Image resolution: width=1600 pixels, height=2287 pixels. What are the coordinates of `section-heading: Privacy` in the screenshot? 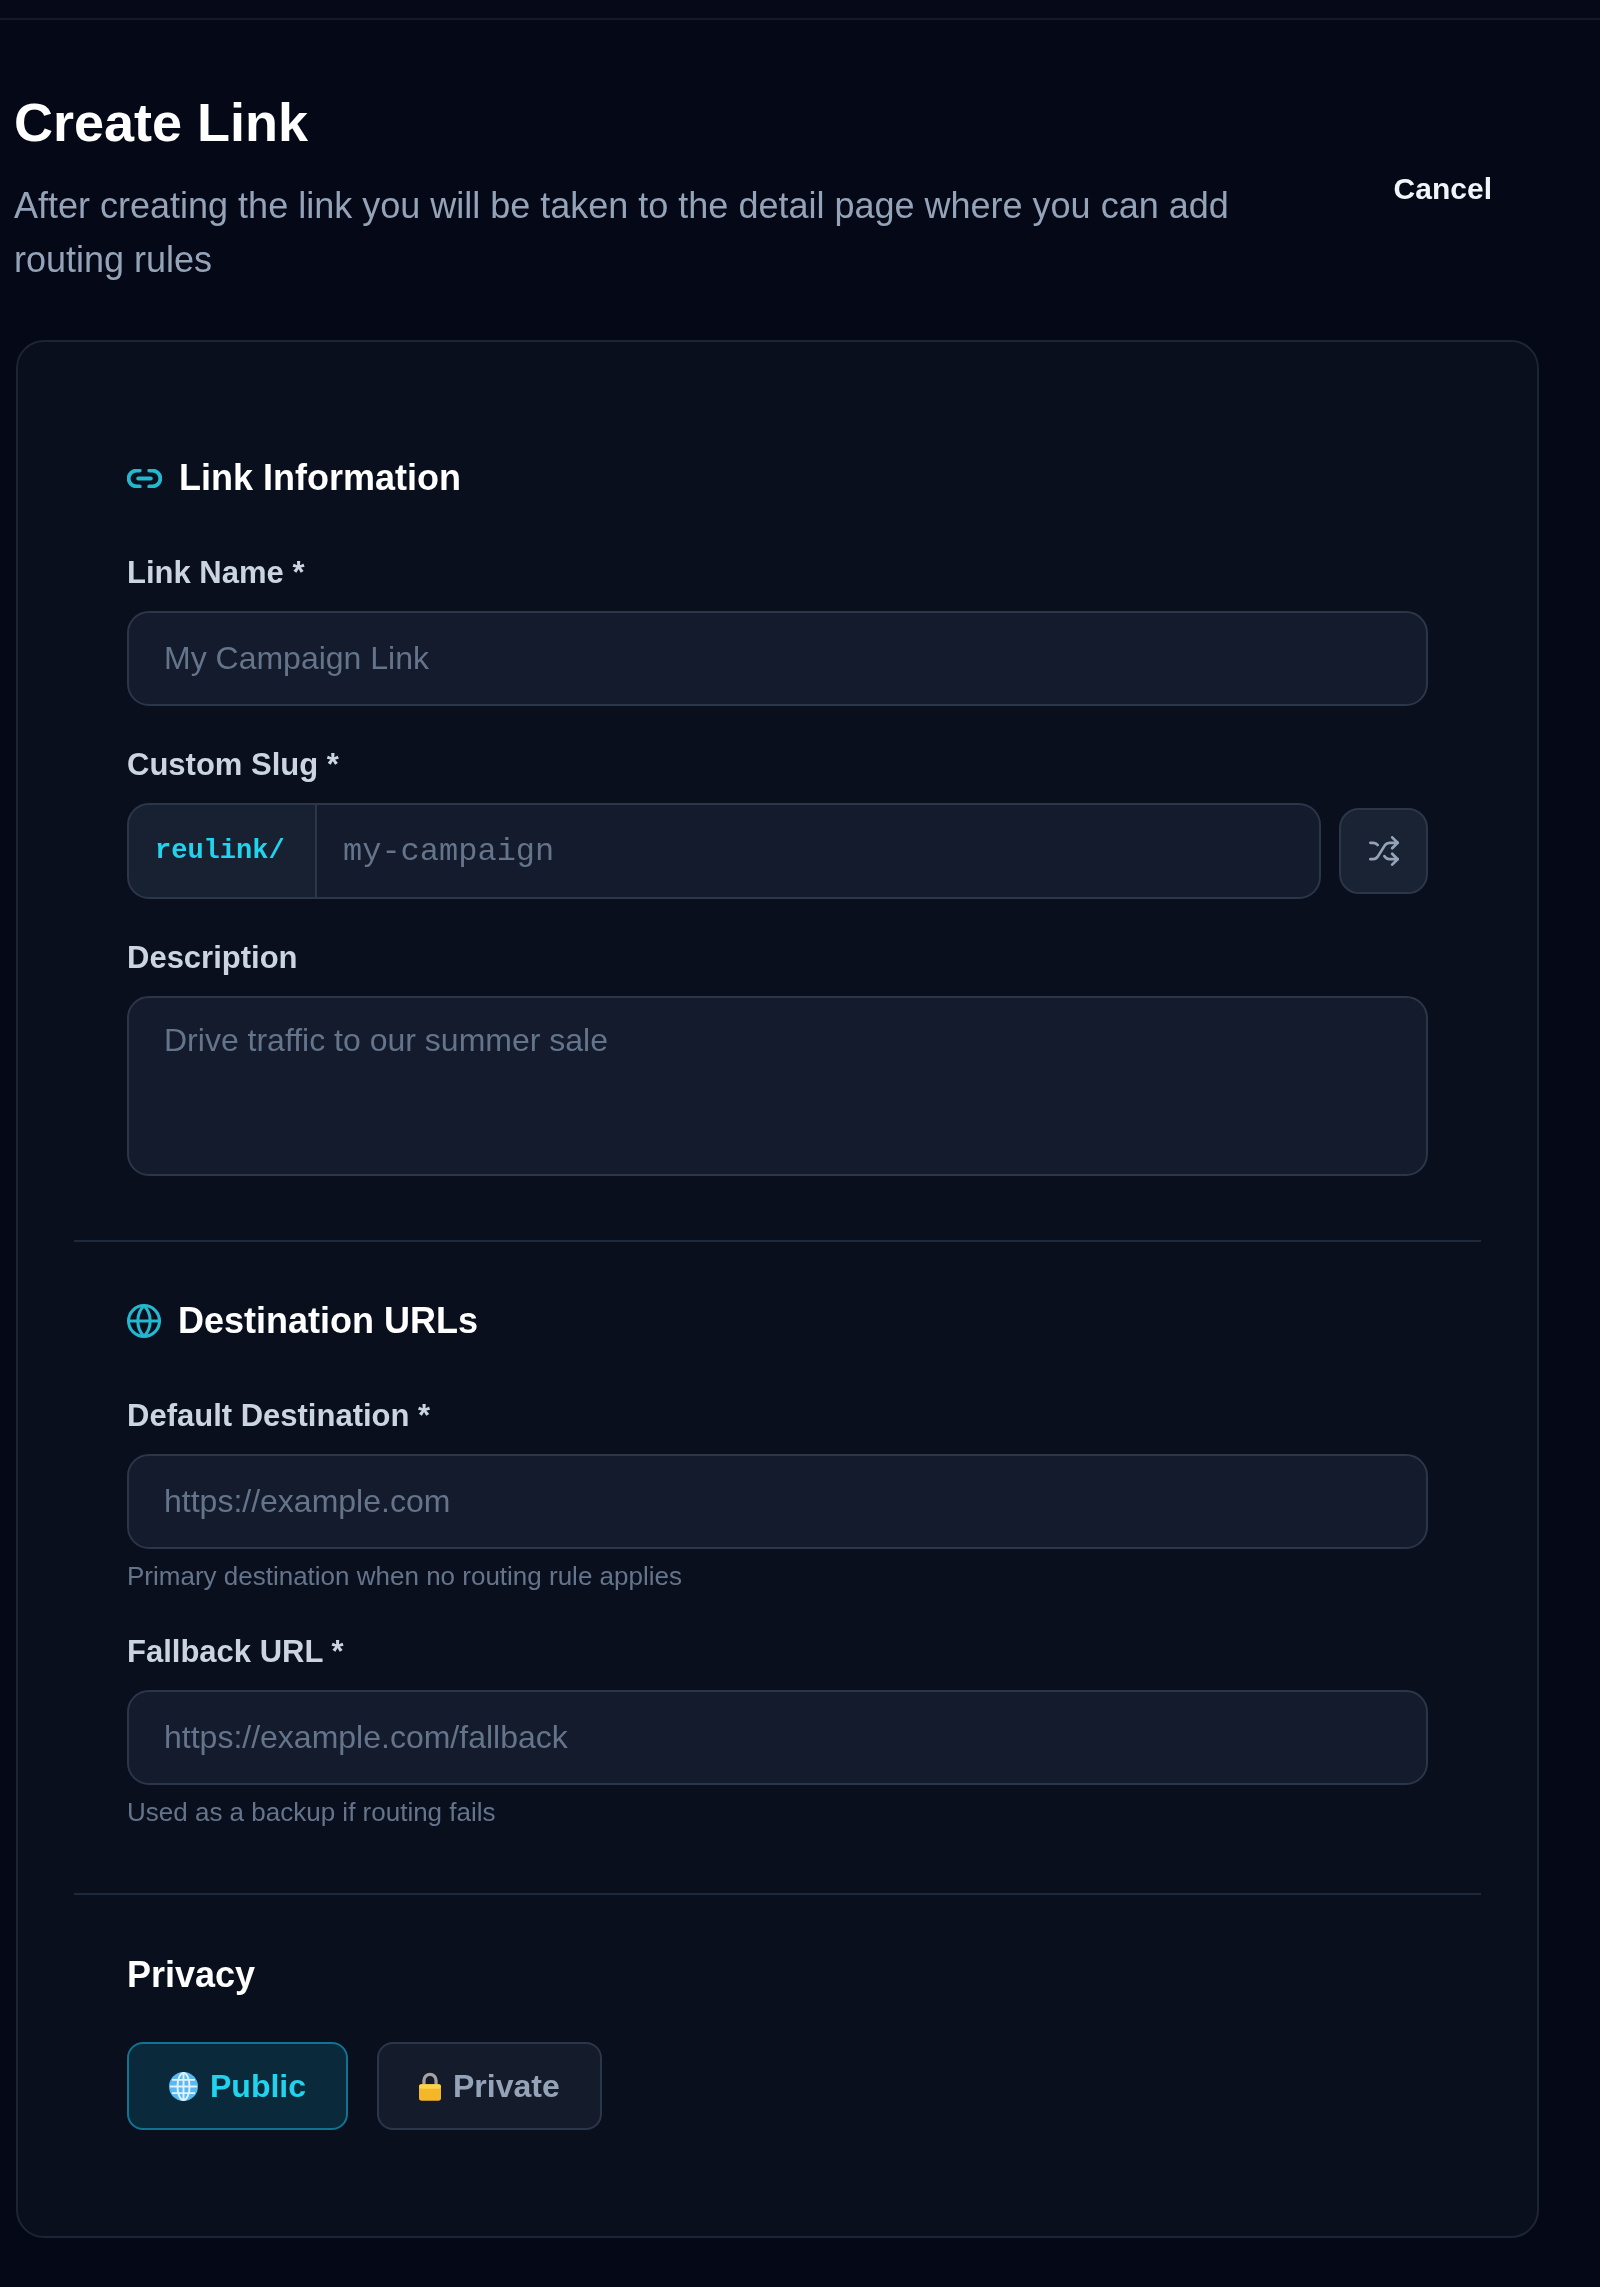 It's located at (191, 1975).